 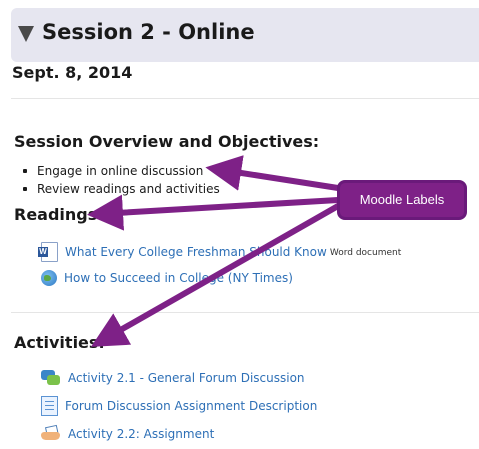 What do you see at coordinates (273, 173) in the screenshot?
I see `arrow-to-overview` at bounding box center [273, 173].